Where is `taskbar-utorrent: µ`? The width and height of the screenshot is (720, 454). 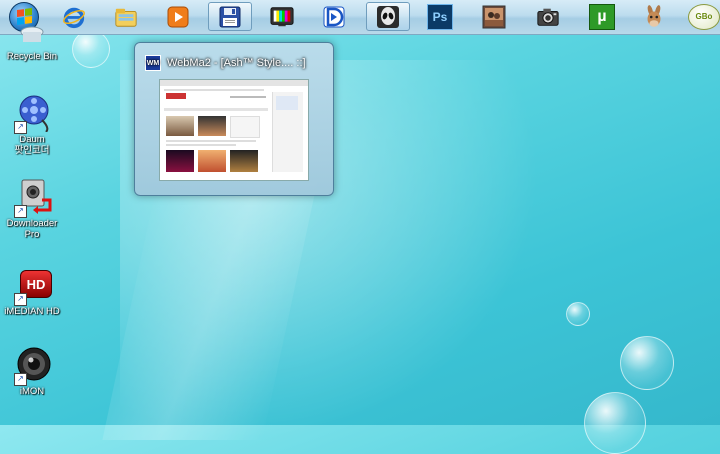
taskbar-utorrent: µ is located at coordinates (602, 16).